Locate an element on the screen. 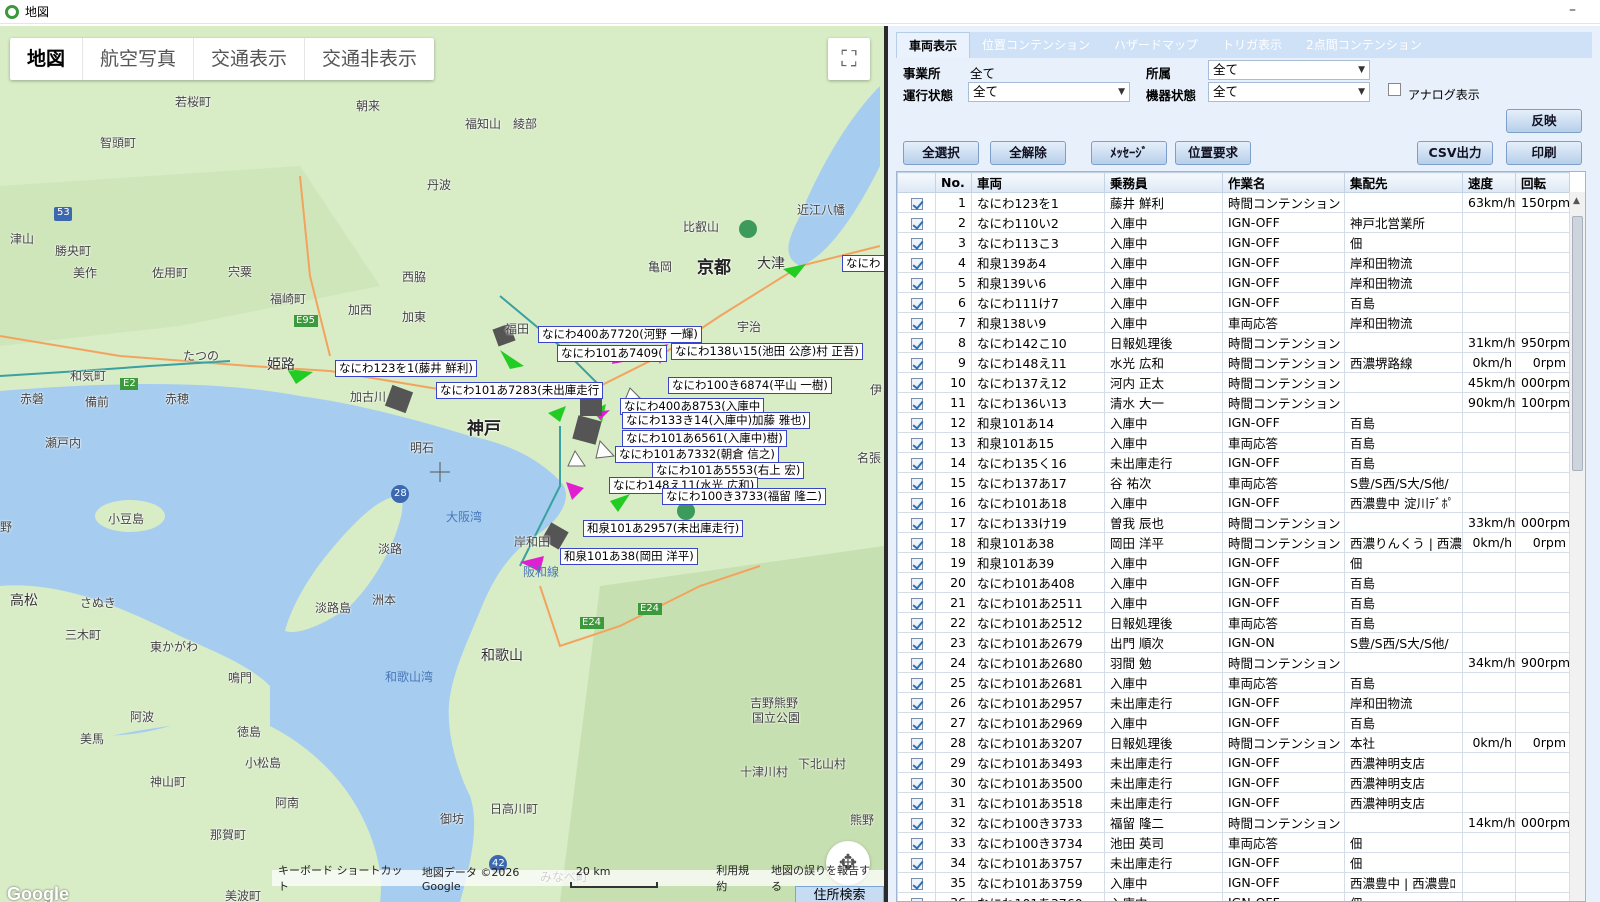 The image size is (1600, 902). table-row: 7 和泉138い9 入庫中 車両応答 岸和田物流 is located at coordinates (1233, 322).